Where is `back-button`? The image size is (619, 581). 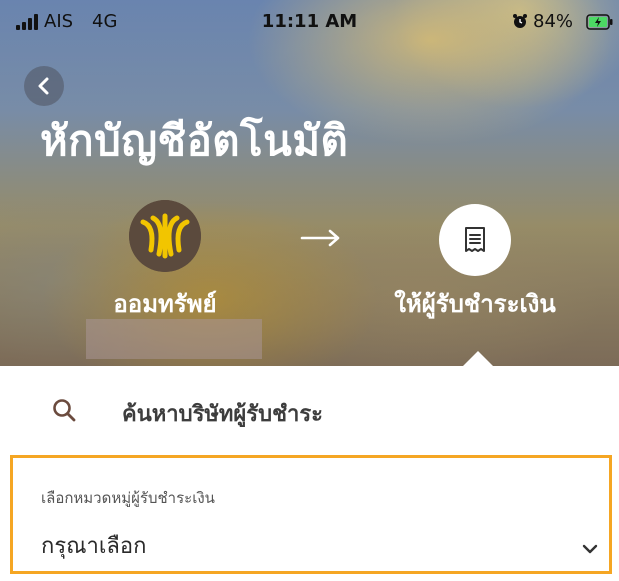 back-button is located at coordinates (44, 86).